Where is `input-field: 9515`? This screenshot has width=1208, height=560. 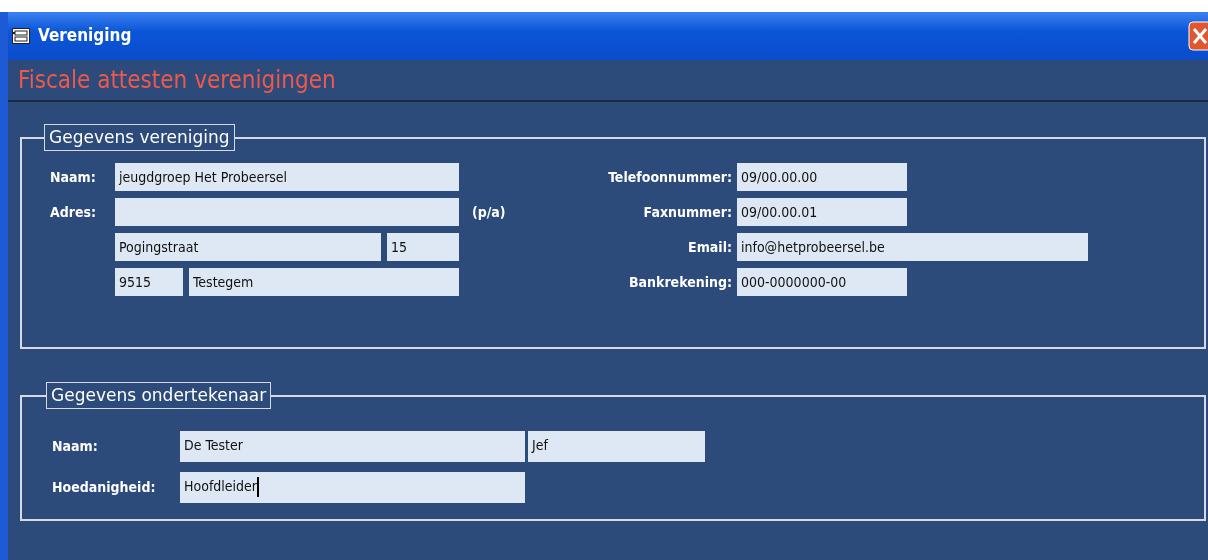 input-field: 9515 is located at coordinates (149, 282).